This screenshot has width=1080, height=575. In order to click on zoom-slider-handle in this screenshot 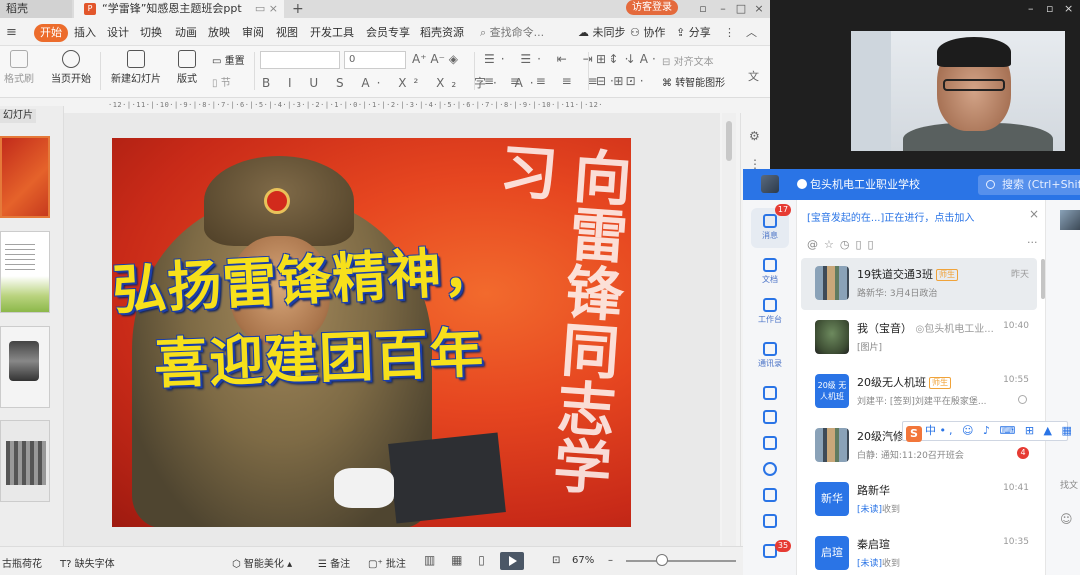, I will do `click(662, 560)`.